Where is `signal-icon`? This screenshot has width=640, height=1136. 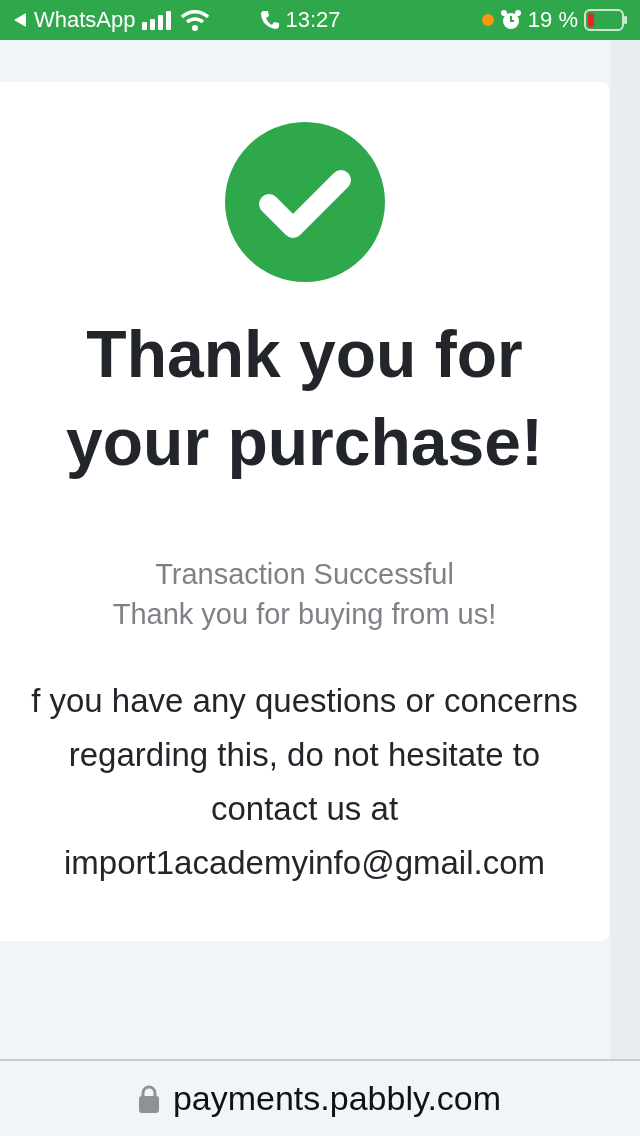
signal-icon is located at coordinates (157, 20).